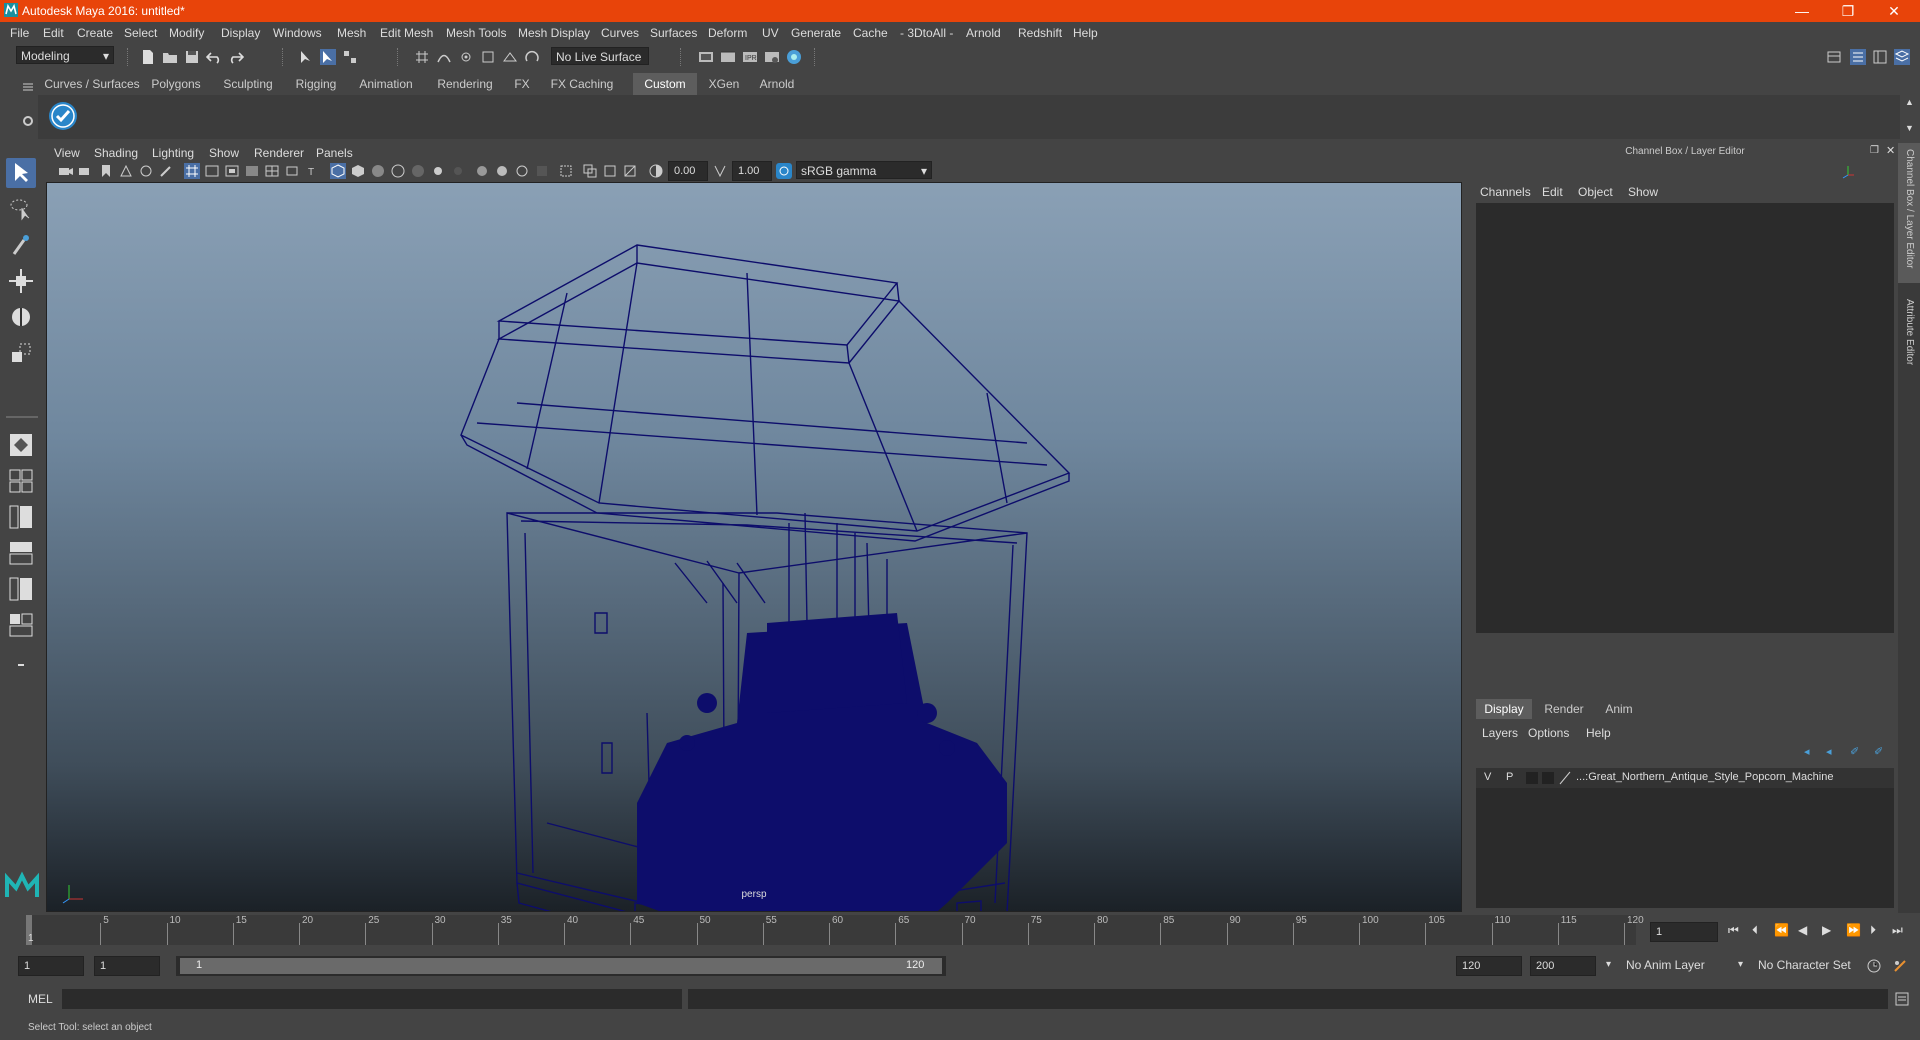  I want to click on viewport-menu-view: View, so click(67, 153).